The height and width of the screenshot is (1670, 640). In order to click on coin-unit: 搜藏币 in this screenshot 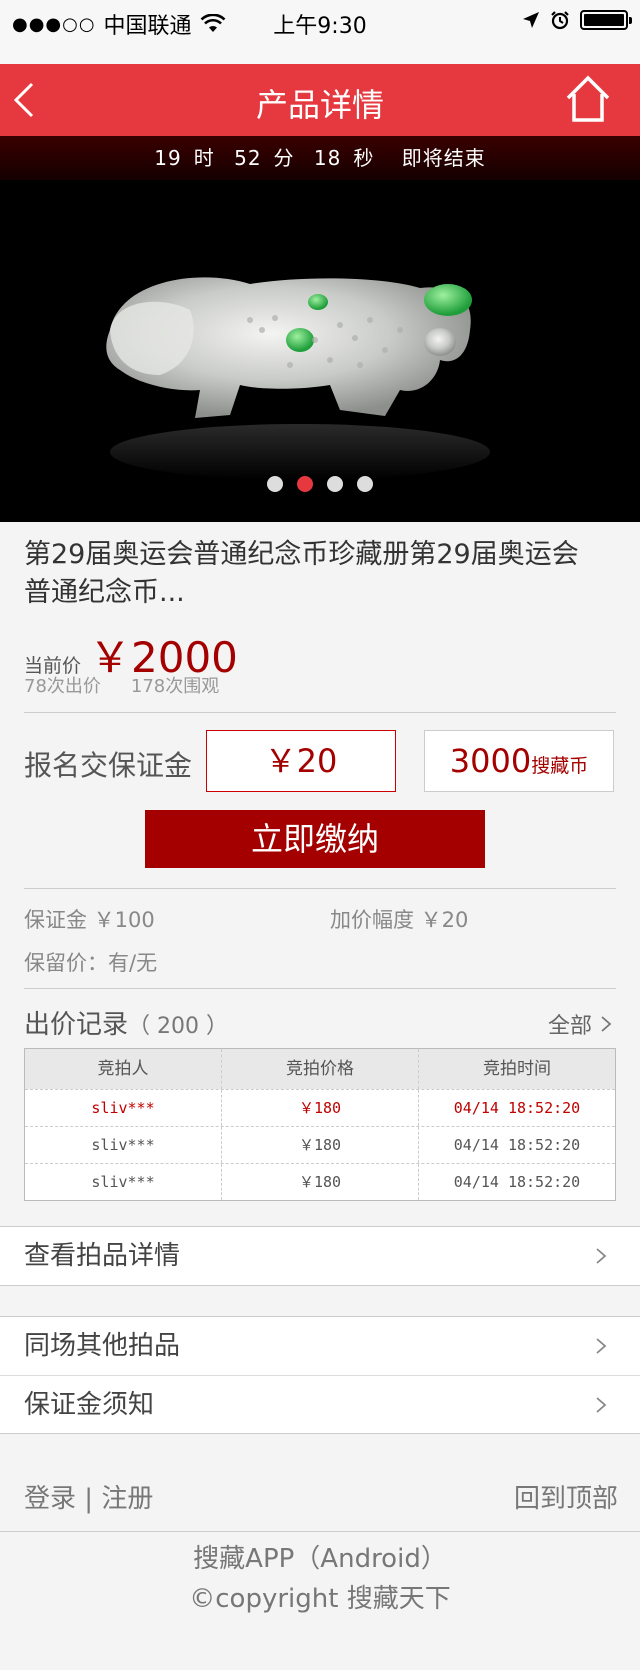, I will do `click(560, 766)`.